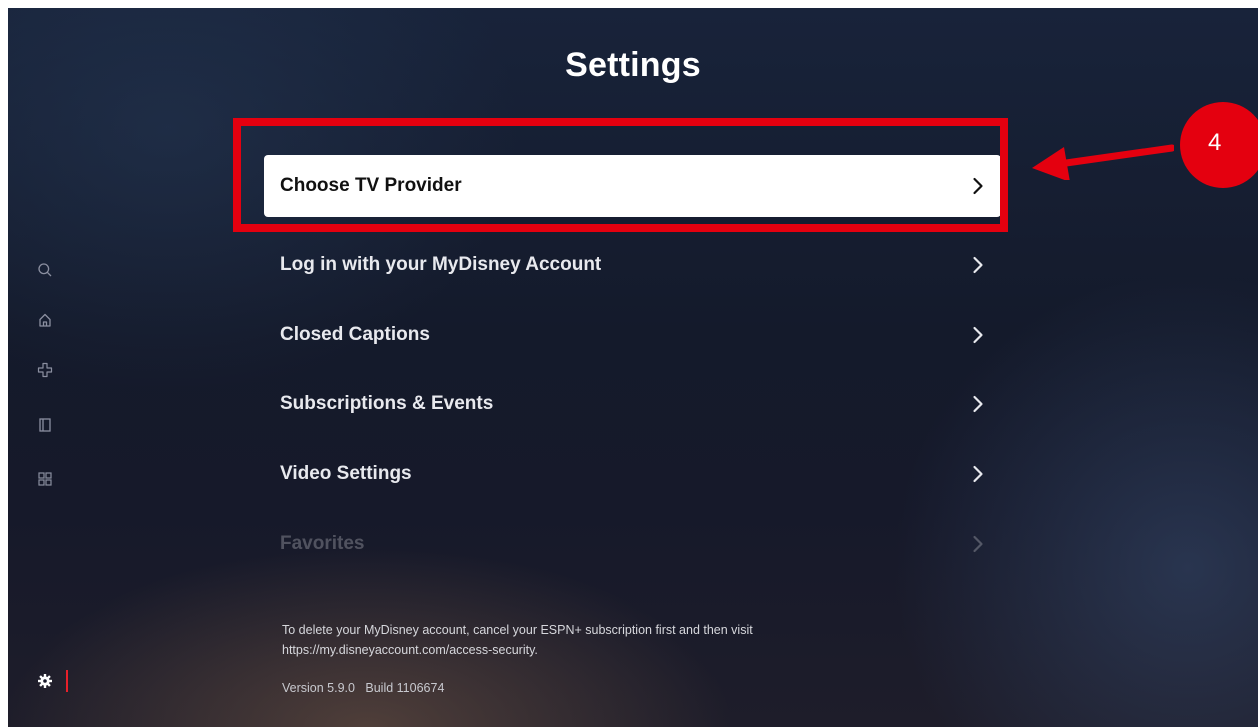  Describe the element at coordinates (346, 473) in the screenshot. I see `menu-item-label: Video Settings` at that location.